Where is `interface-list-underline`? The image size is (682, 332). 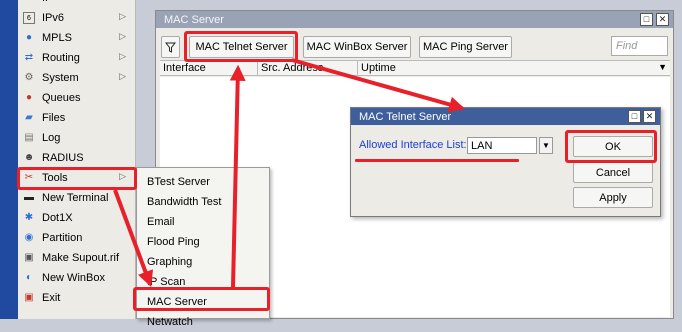 interface-list-underline is located at coordinates (437, 160).